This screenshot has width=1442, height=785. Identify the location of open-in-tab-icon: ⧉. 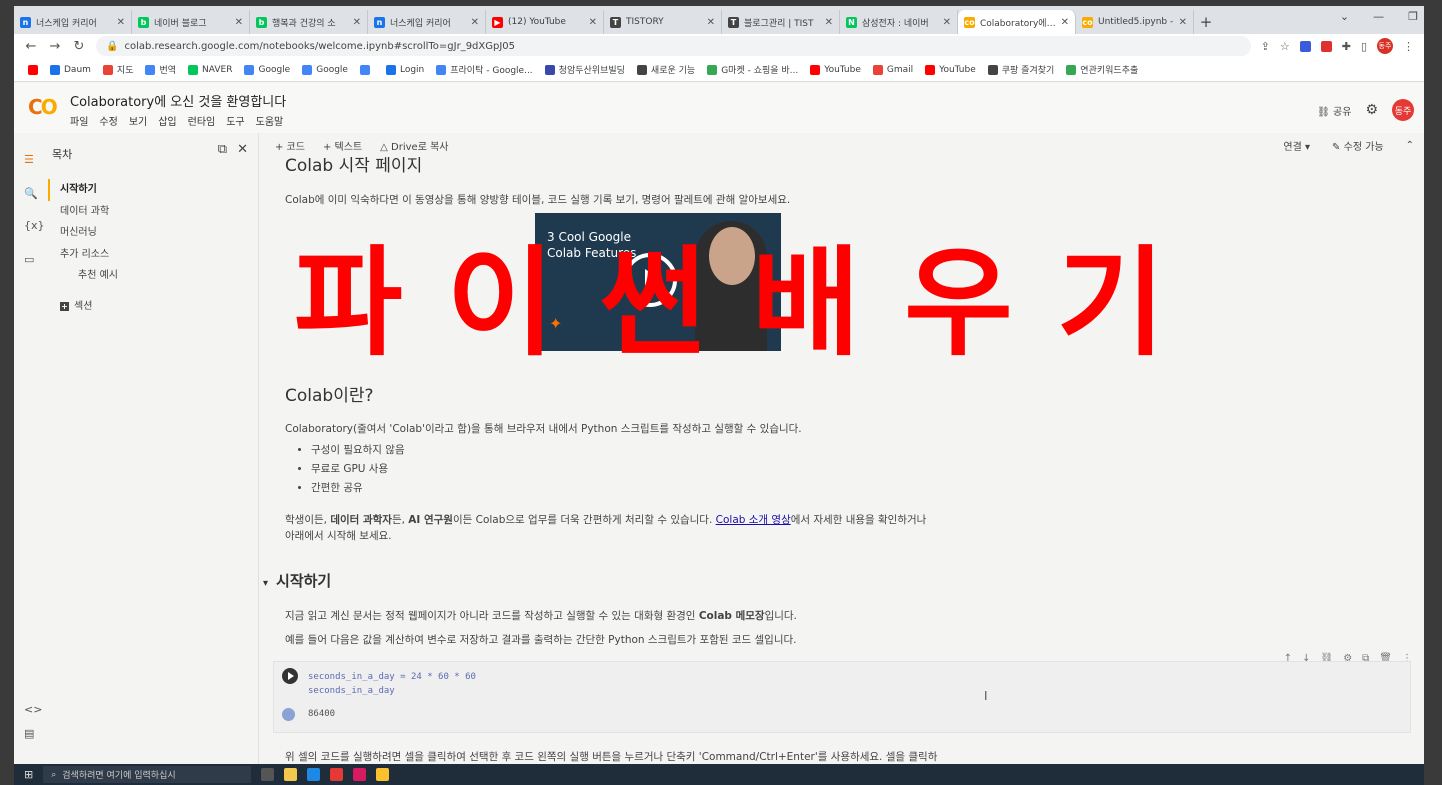
(222, 149).